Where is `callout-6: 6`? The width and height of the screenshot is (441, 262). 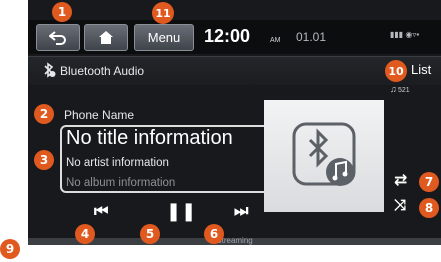
callout-6: 6 is located at coordinates (214, 234).